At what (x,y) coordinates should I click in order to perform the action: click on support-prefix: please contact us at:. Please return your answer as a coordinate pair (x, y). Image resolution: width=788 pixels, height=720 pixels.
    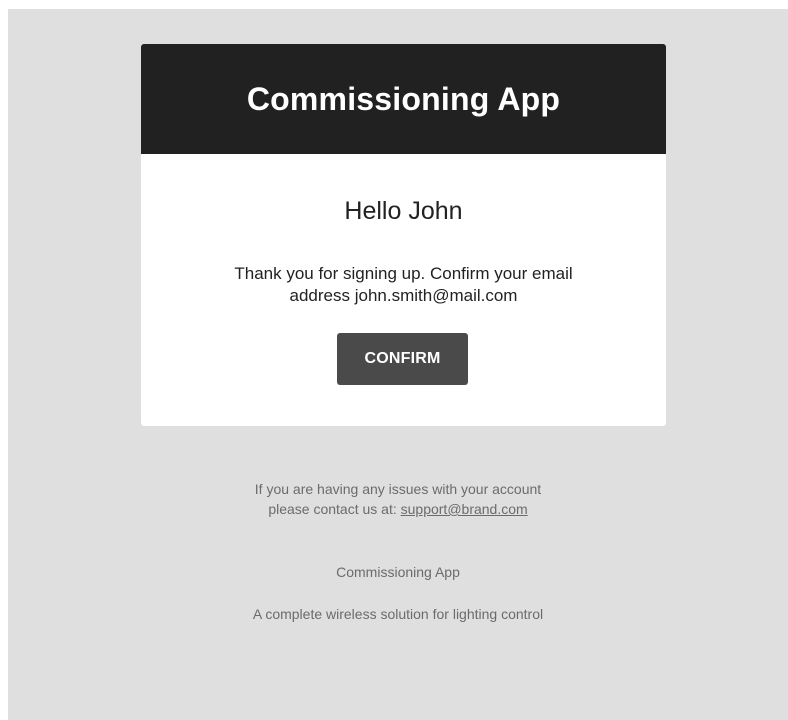
    Looking at the image, I should click on (334, 509).